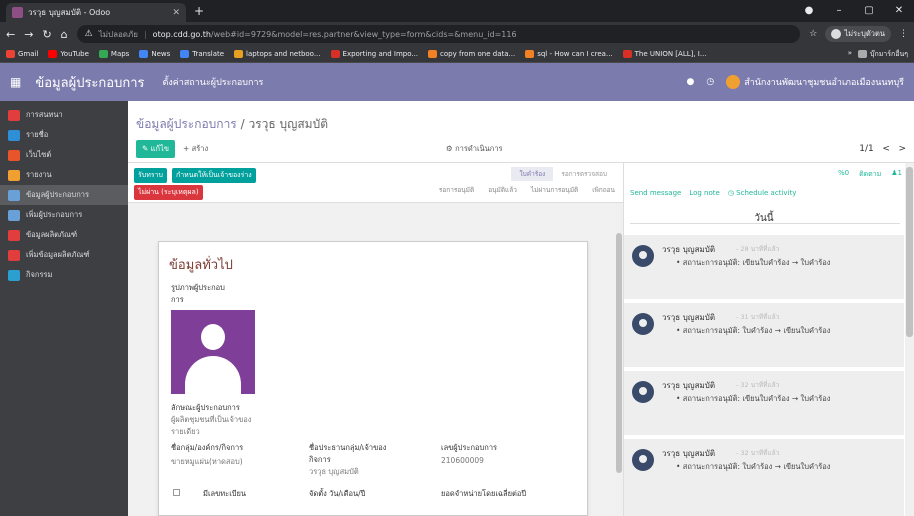  What do you see at coordinates (813, 34) in the screenshot?
I see `star-icon: ☆` at bounding box center [813, 34].